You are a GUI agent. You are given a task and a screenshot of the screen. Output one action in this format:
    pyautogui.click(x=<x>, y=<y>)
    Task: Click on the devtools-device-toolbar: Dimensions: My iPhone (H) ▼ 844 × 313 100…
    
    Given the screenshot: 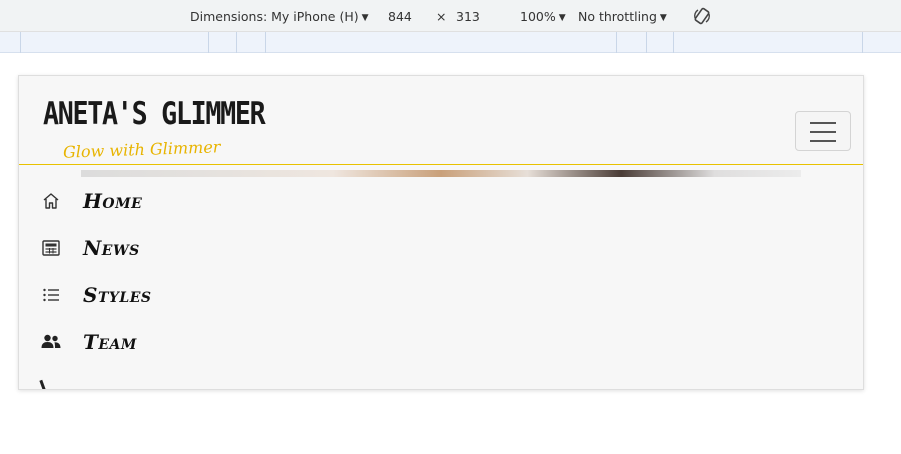 What is the action you would take?
    pyautogui.click(x=450, y=16)
    